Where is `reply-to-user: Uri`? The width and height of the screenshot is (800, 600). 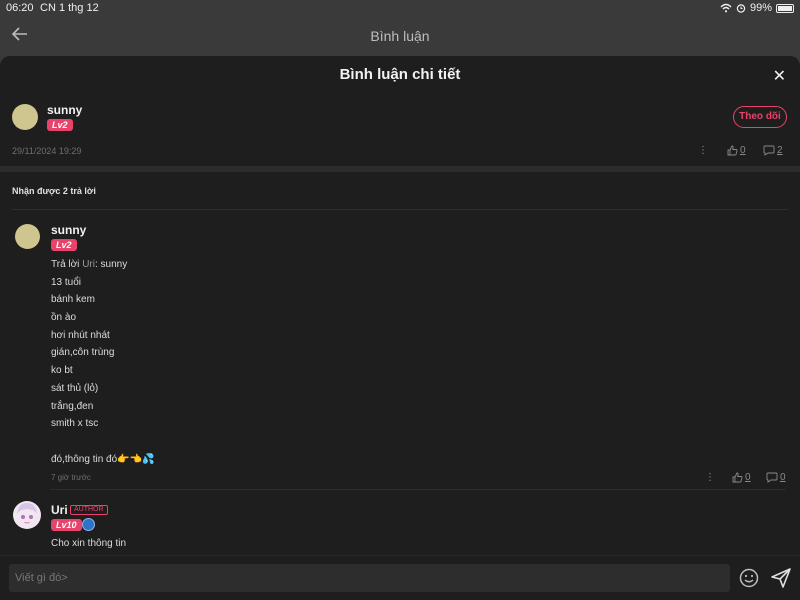 reply-to-user: Uri is located at coordinates (88, 264).